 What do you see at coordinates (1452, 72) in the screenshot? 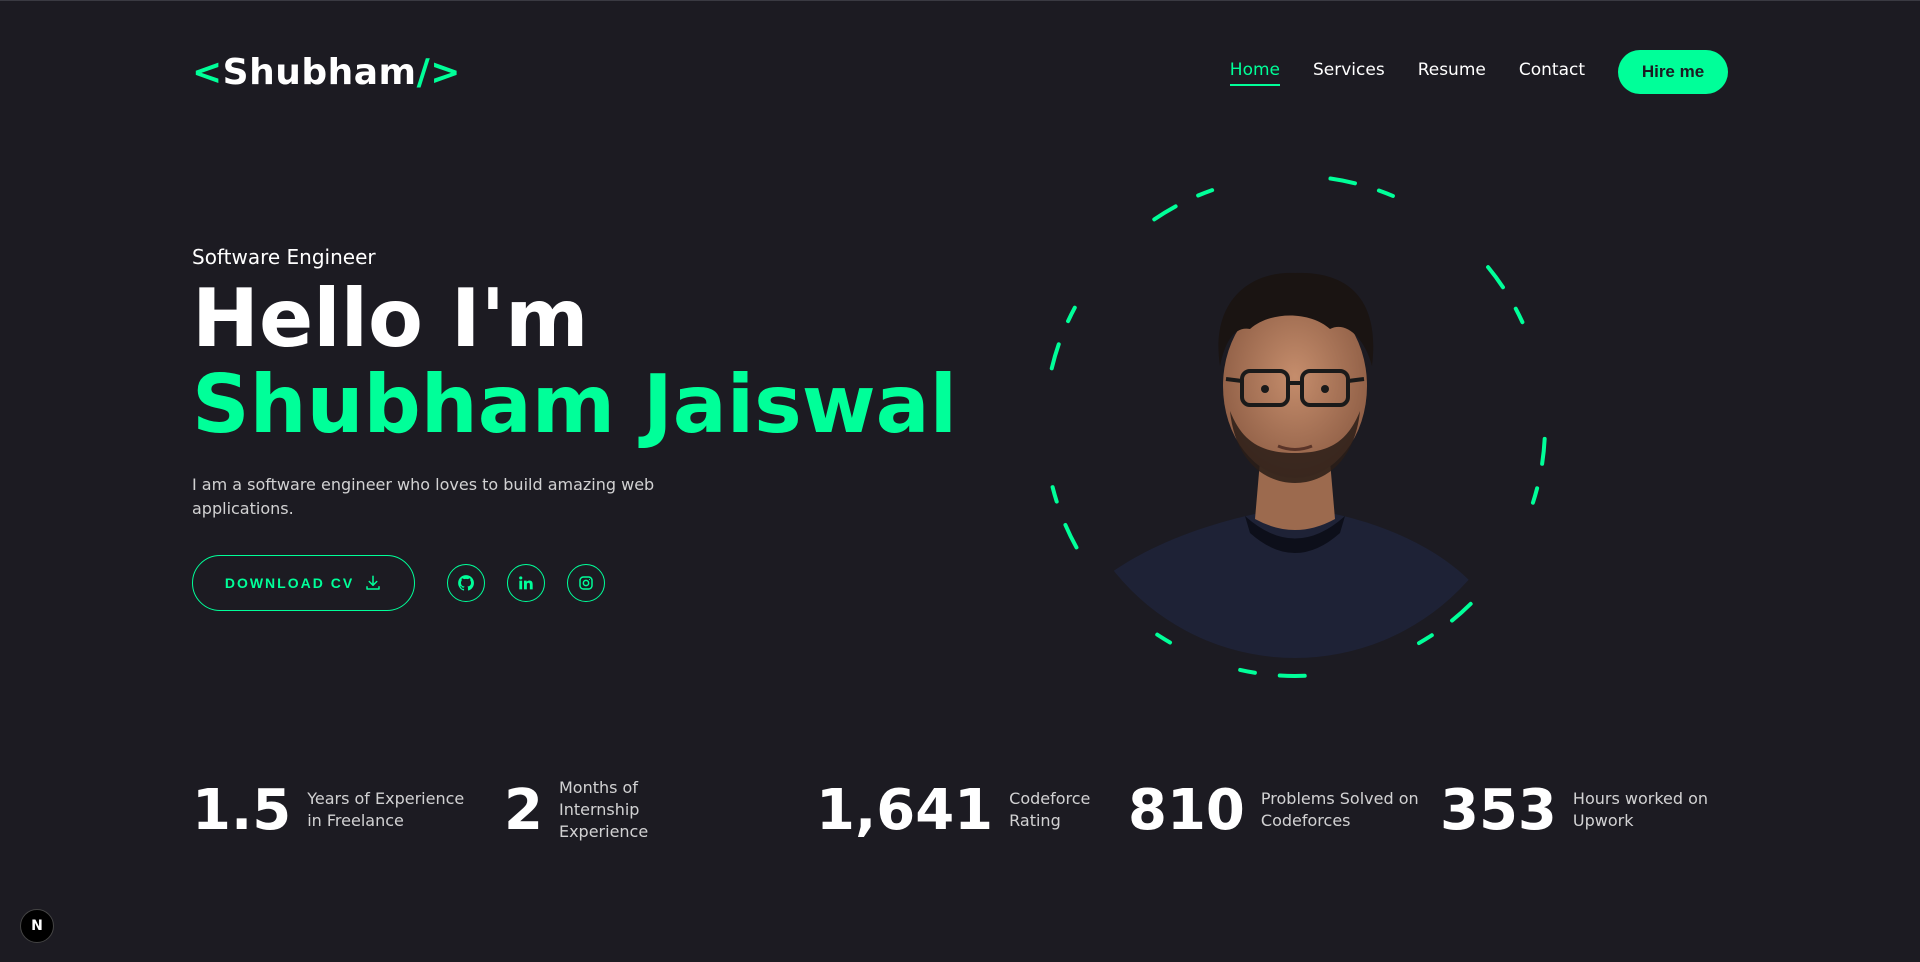
I see `nav-resume: Resume` at bounding box center [1452, 72].